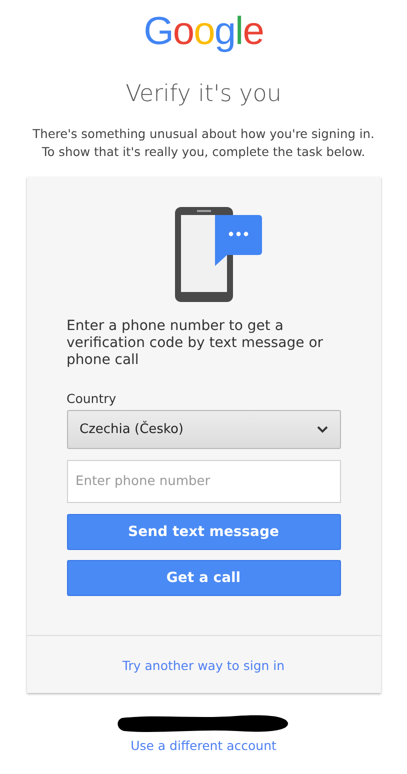 This screenshot has width=407, height=774. I want to click on chevron-down-icon, so click(322, 429).